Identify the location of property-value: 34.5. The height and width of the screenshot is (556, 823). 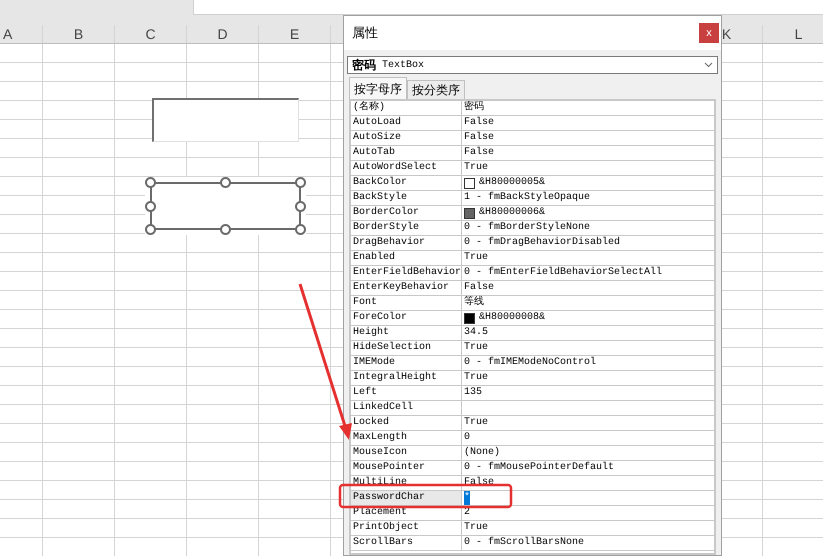
(476, 333).